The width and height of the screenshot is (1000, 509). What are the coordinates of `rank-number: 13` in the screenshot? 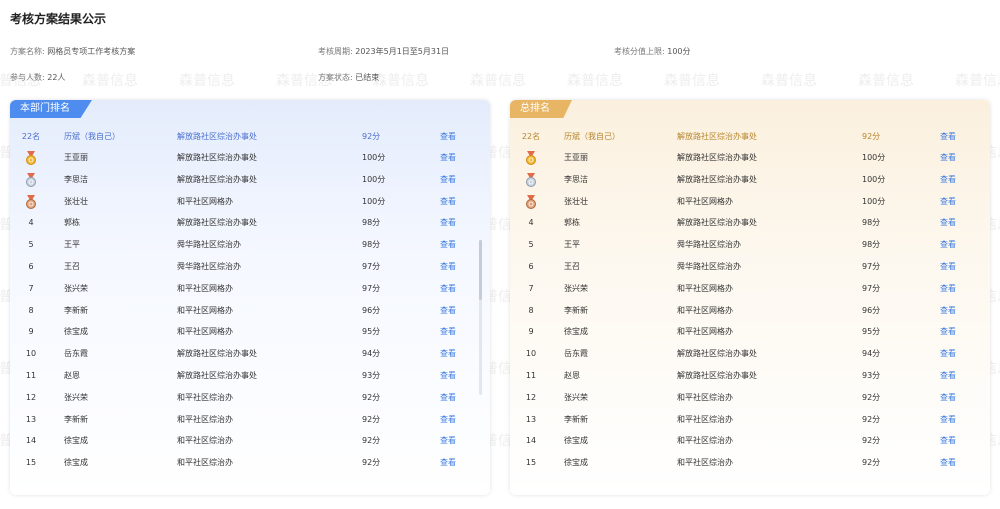 It's located at (31, 419).